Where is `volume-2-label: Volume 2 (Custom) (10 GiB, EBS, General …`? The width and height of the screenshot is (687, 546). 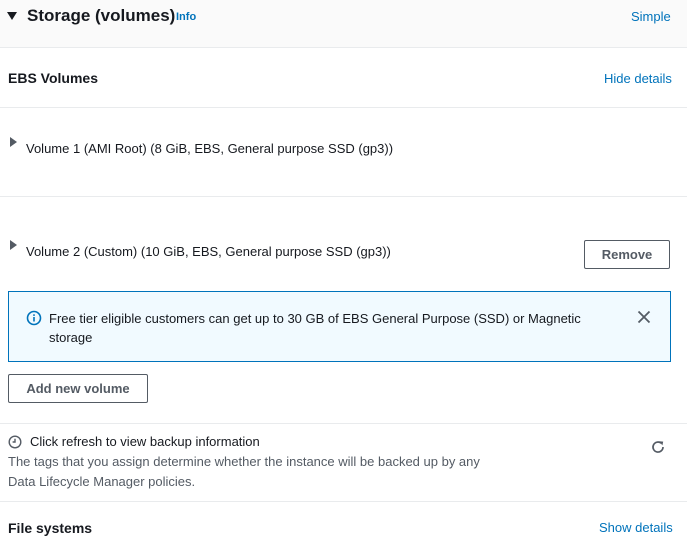 volume-2-label: Volume 2 (Custom) (10 GiB, EBS, General … is located at coordinates (208, 251).